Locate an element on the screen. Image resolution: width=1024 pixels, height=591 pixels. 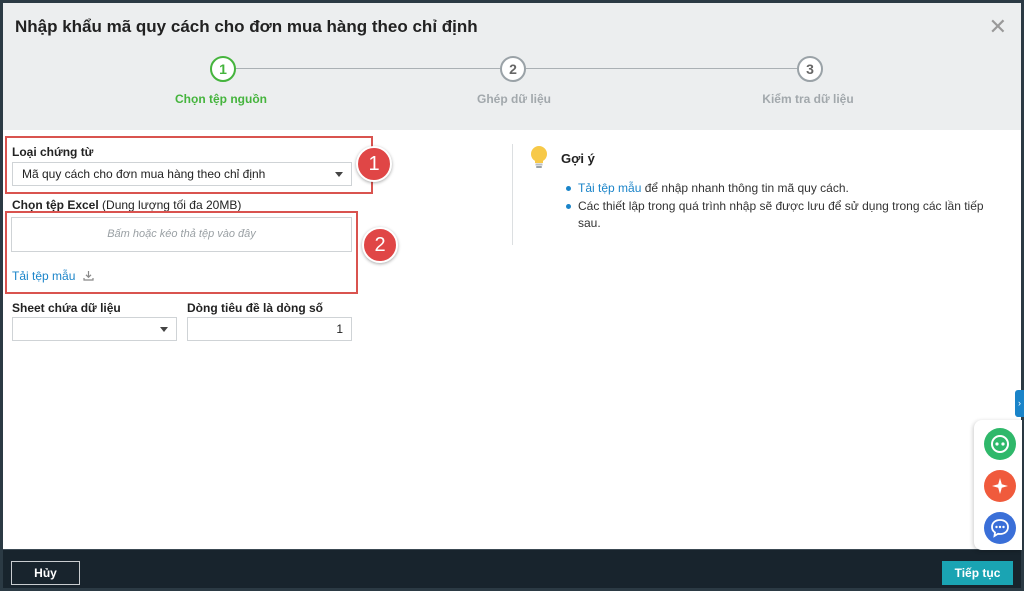
sparkle-icon is located at coordinates (1000, 486).